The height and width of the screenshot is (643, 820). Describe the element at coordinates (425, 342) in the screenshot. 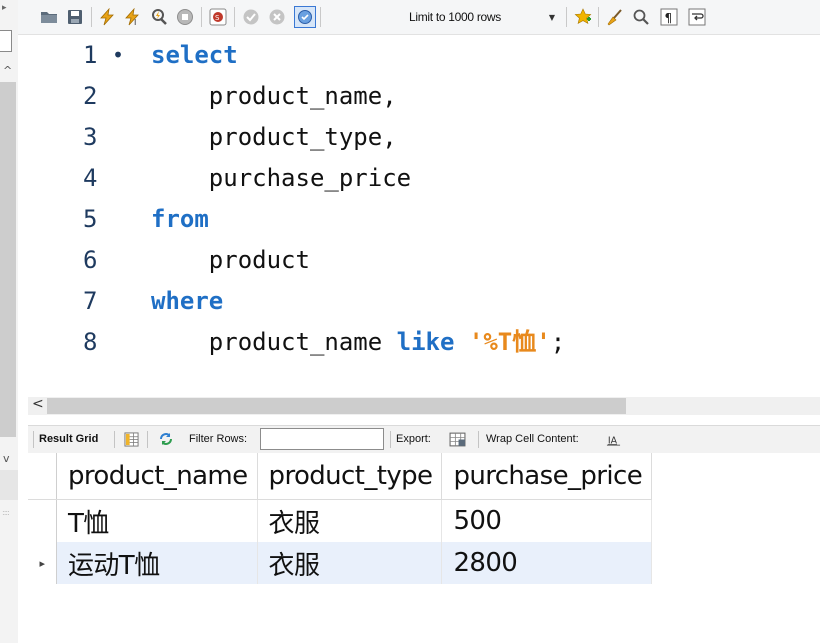

I see `sql-keyword: like` at that location.